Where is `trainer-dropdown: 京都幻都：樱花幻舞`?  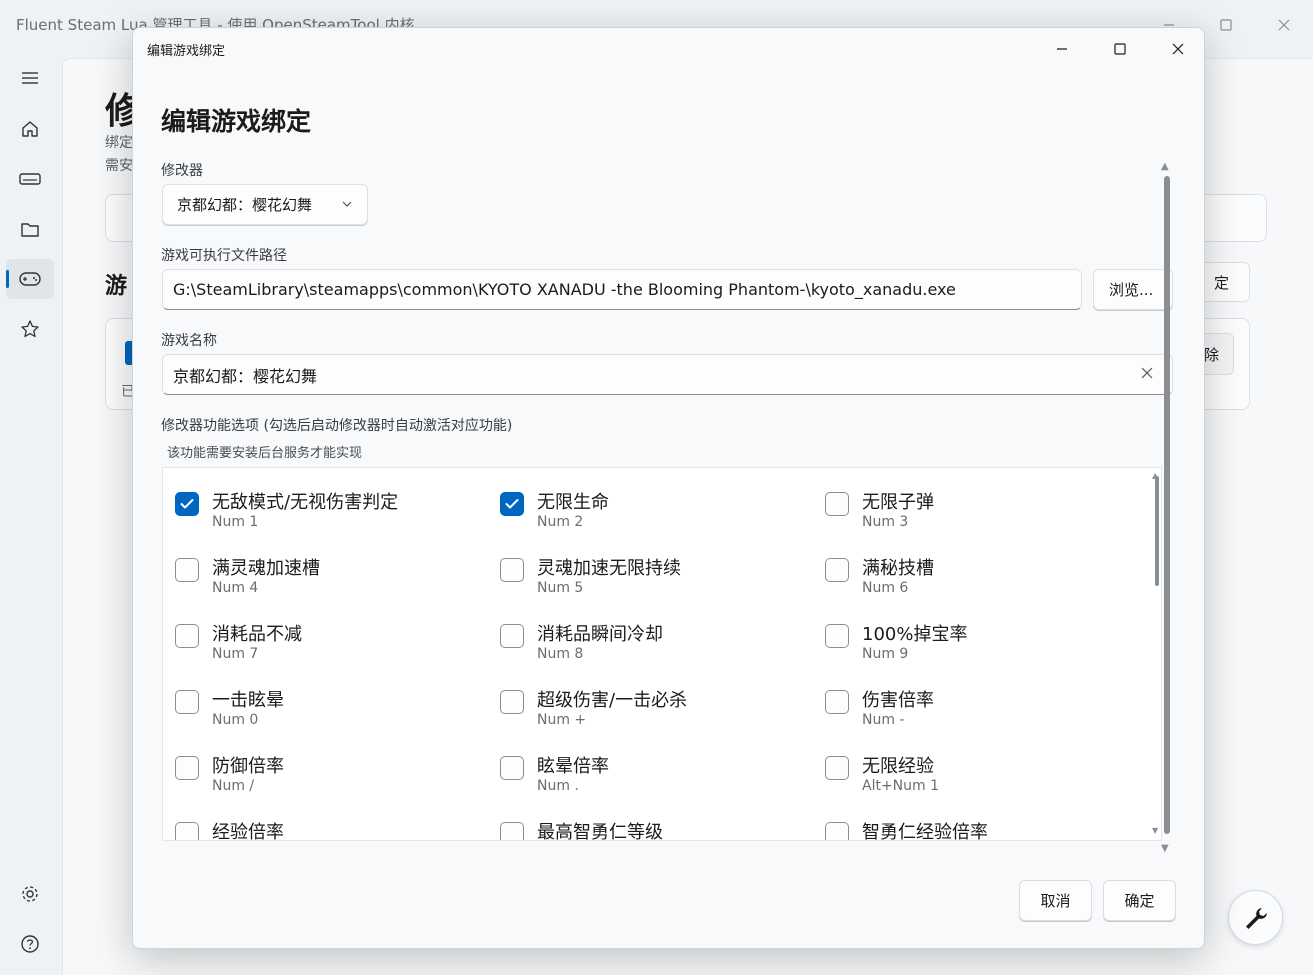 trainer-dropdown: 京都幻都：樱花幻舞 is located at coordinates (265, 204).